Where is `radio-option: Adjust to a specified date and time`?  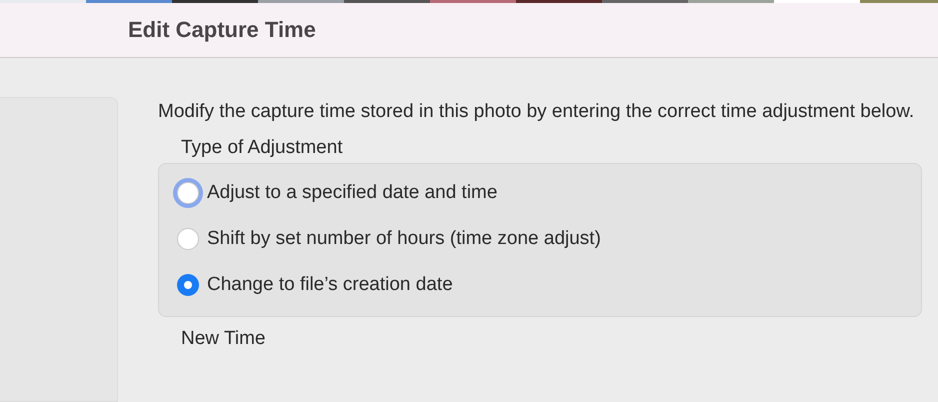 radio-option: Adjust to a specified date and time is located at coordinates (547, 193).